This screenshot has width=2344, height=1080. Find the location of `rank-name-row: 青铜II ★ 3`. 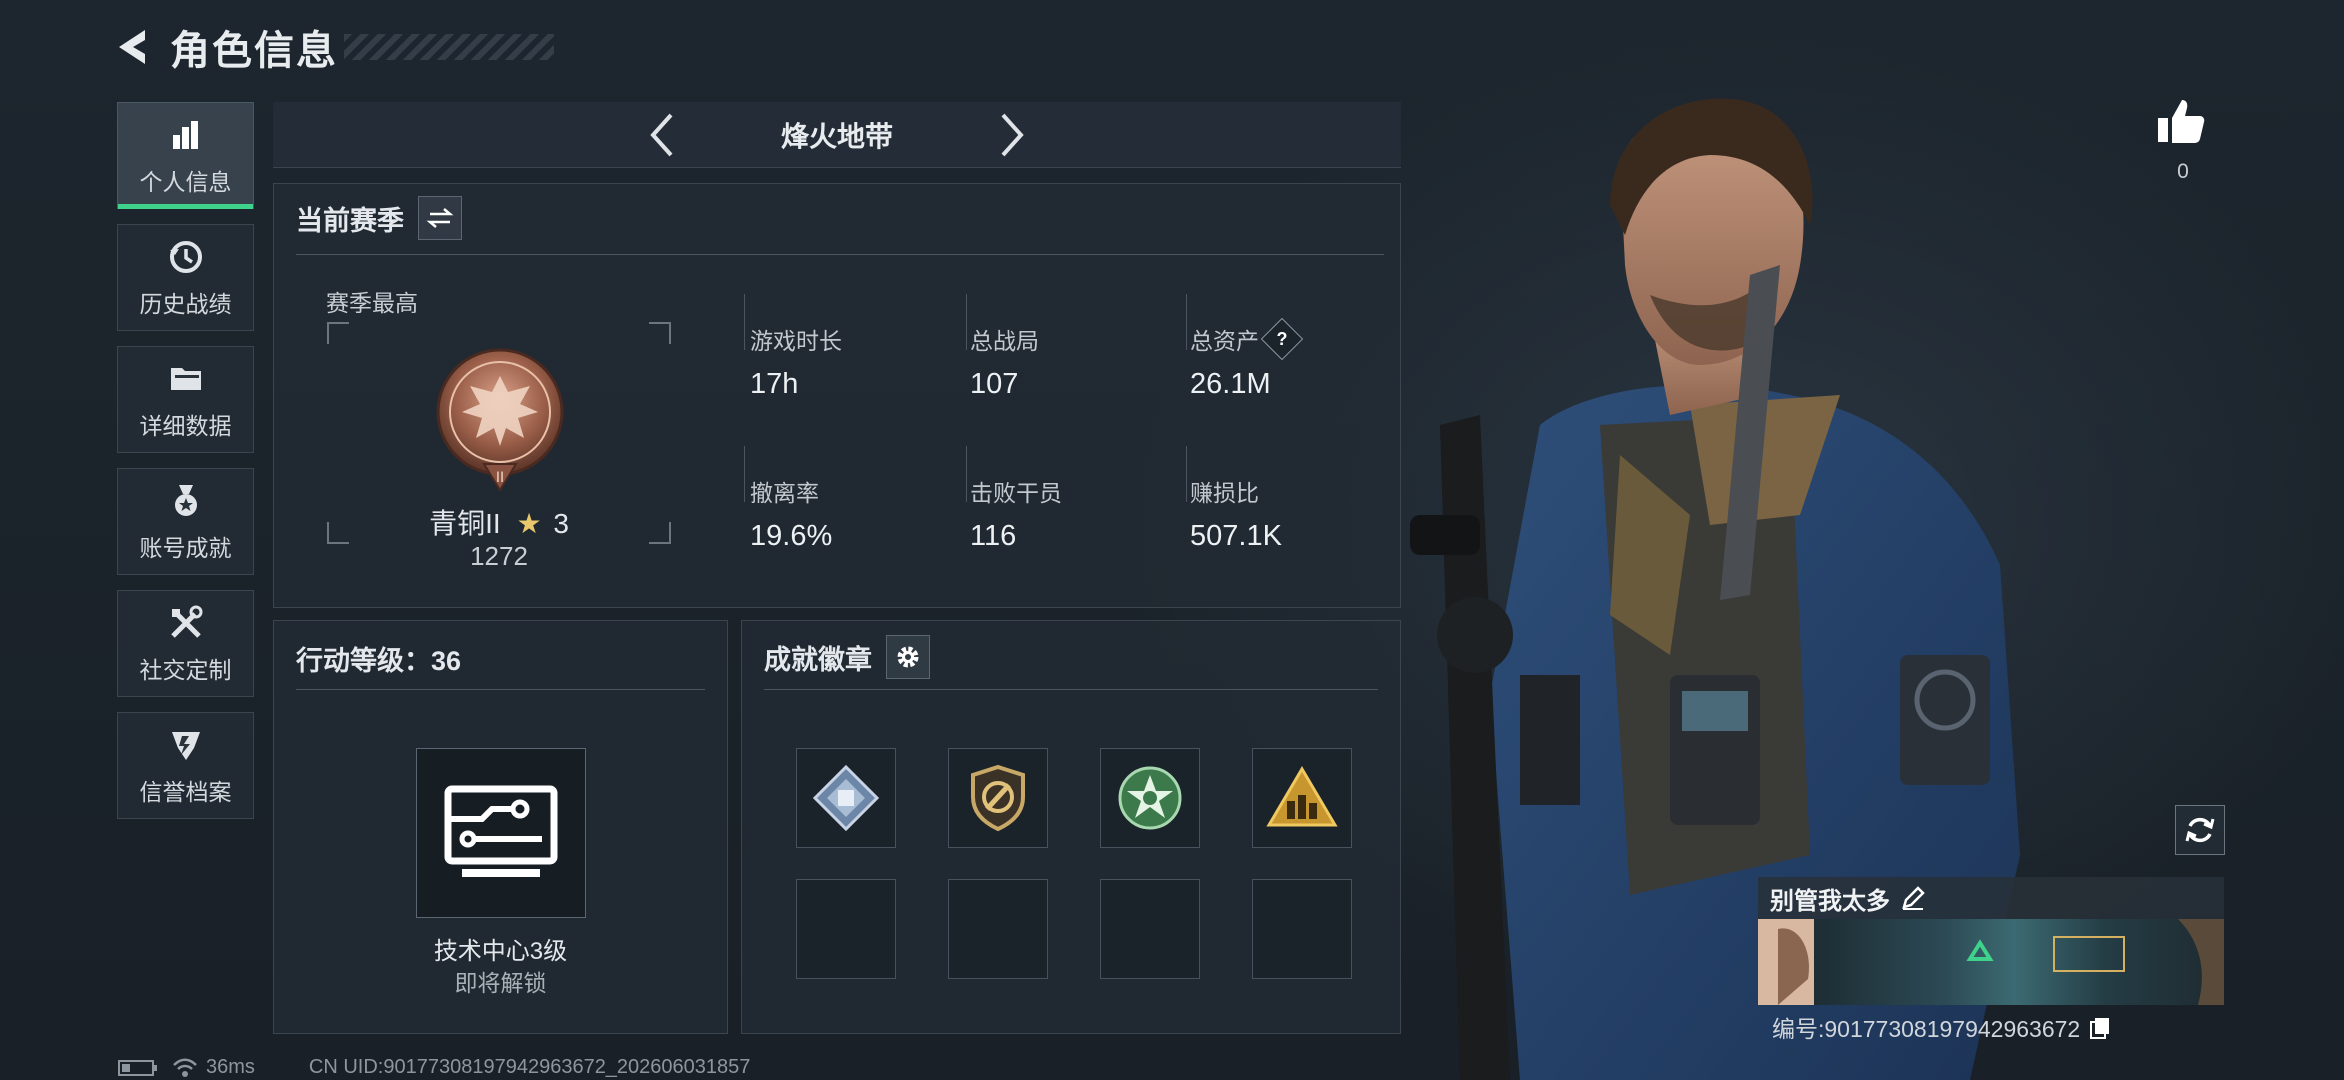

rank-name-row: 青铜II ★ 3 is located at coordinates (499, 522).